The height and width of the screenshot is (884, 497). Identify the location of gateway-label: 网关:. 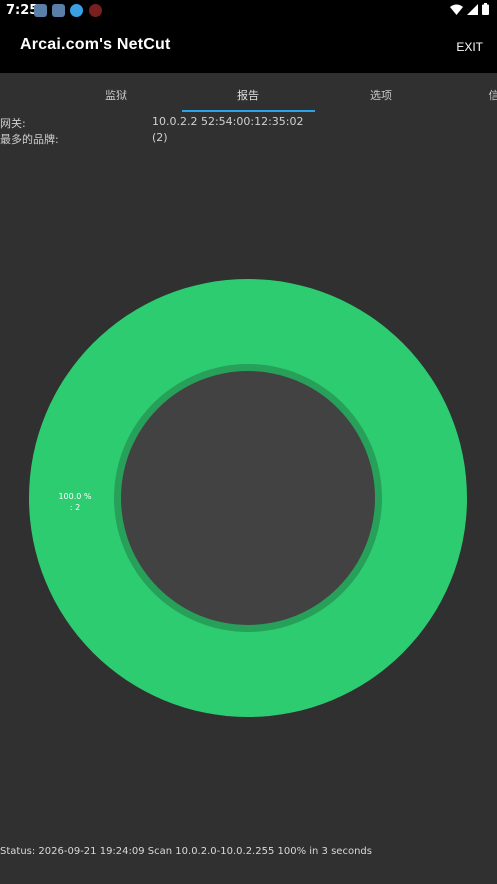
(13, 123).